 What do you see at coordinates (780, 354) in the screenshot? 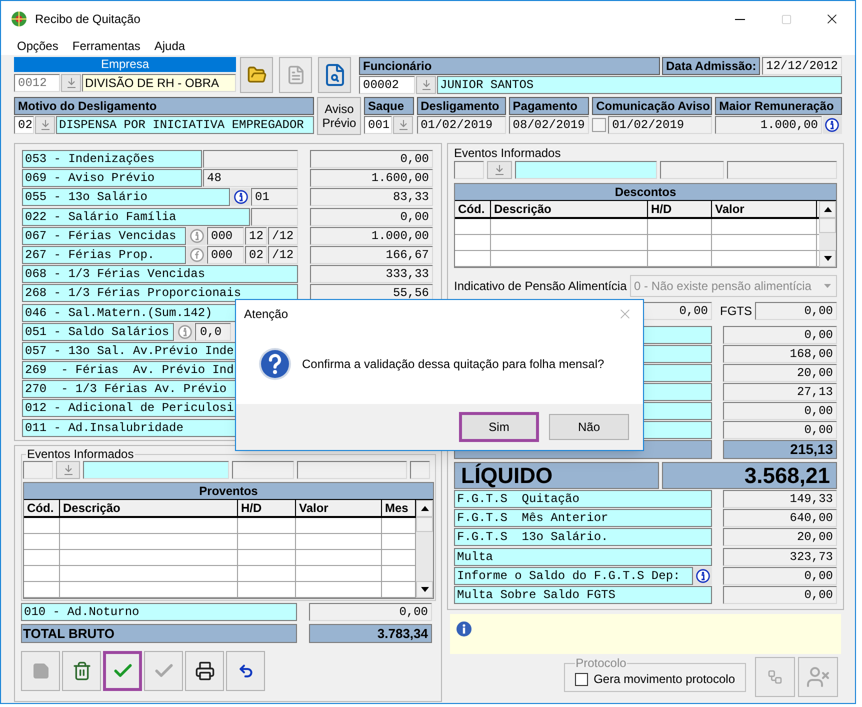
I see `value-field: 168,00` at bounding box center [780, 354].